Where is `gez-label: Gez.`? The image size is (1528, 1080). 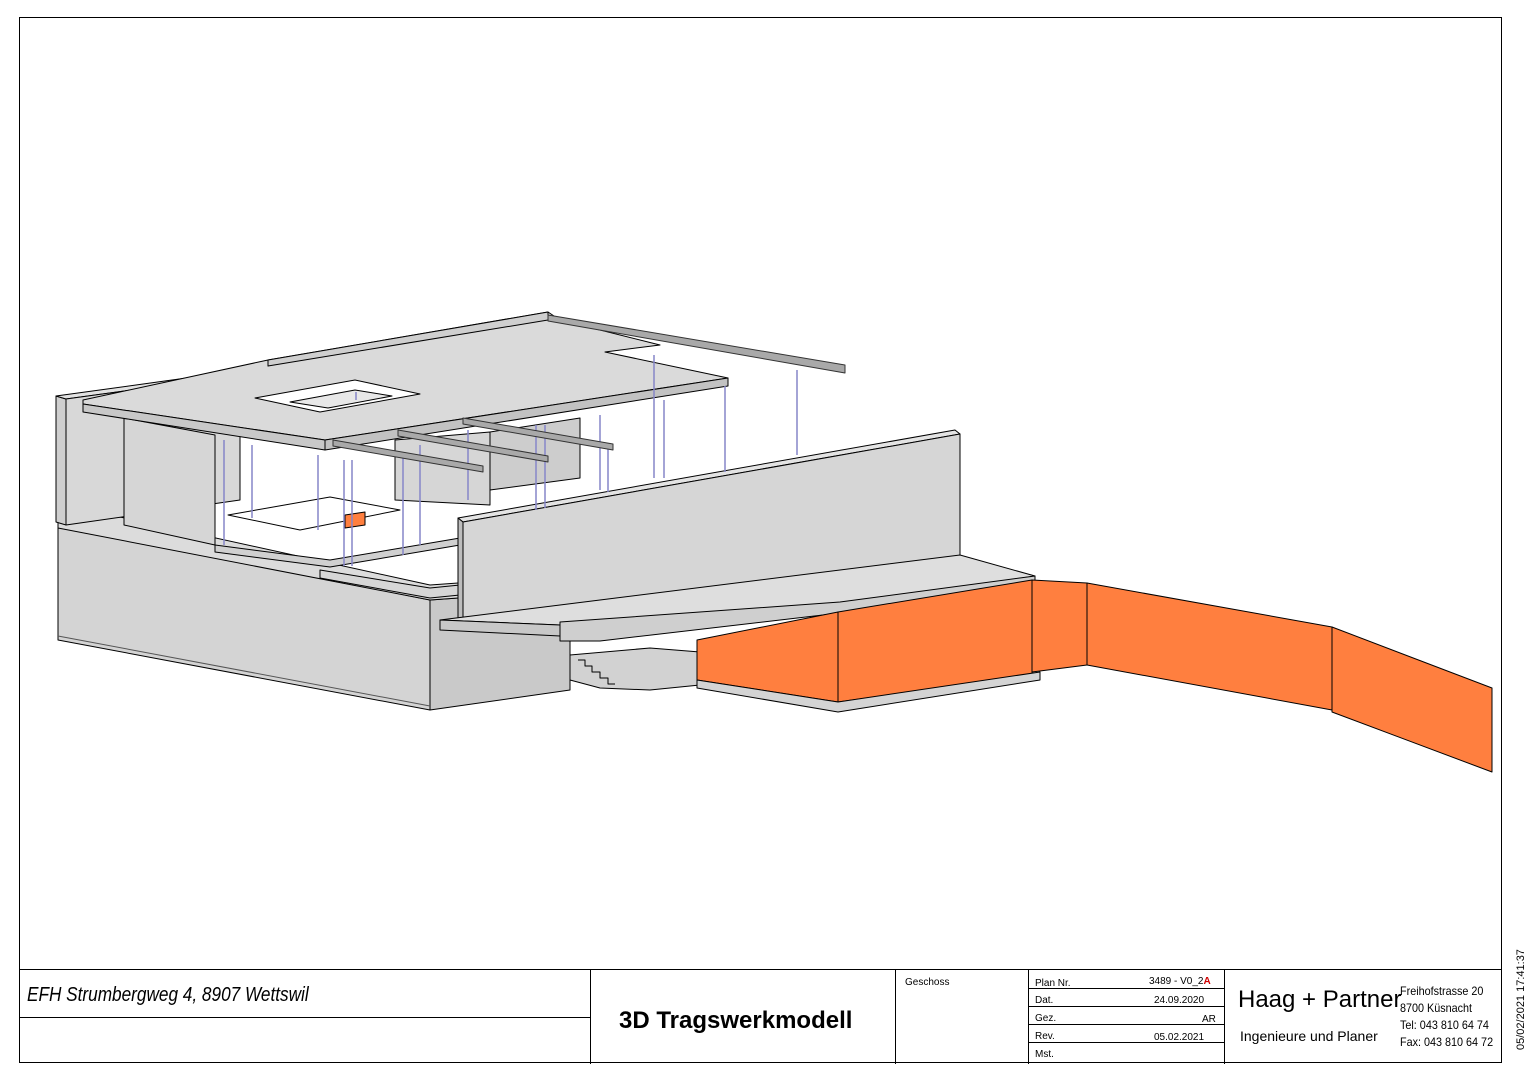 gez-label: Gez. is located at coordinates (1046, 1018).